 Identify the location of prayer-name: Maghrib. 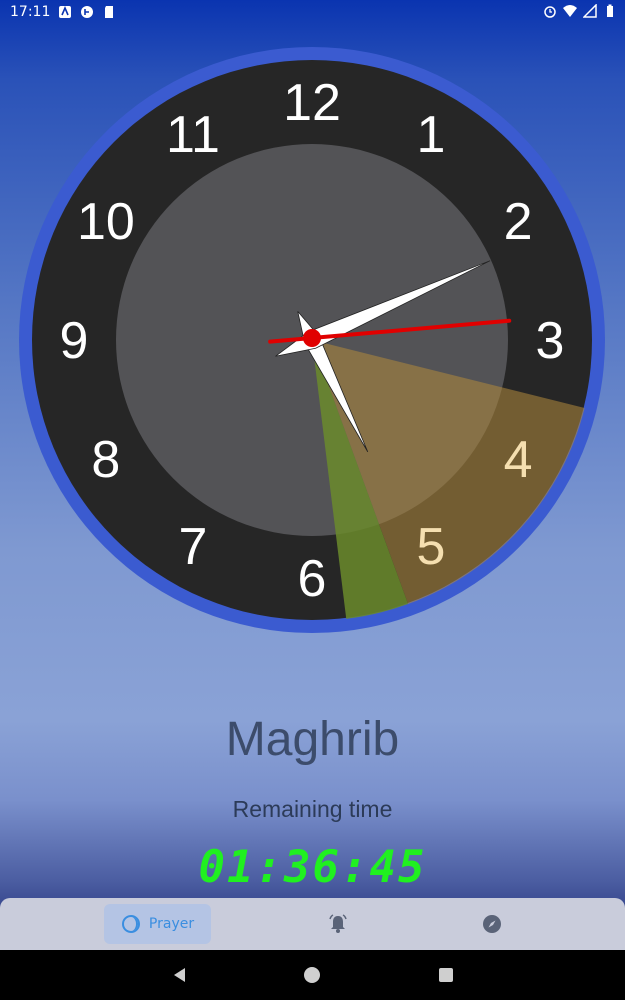
(312, 739).